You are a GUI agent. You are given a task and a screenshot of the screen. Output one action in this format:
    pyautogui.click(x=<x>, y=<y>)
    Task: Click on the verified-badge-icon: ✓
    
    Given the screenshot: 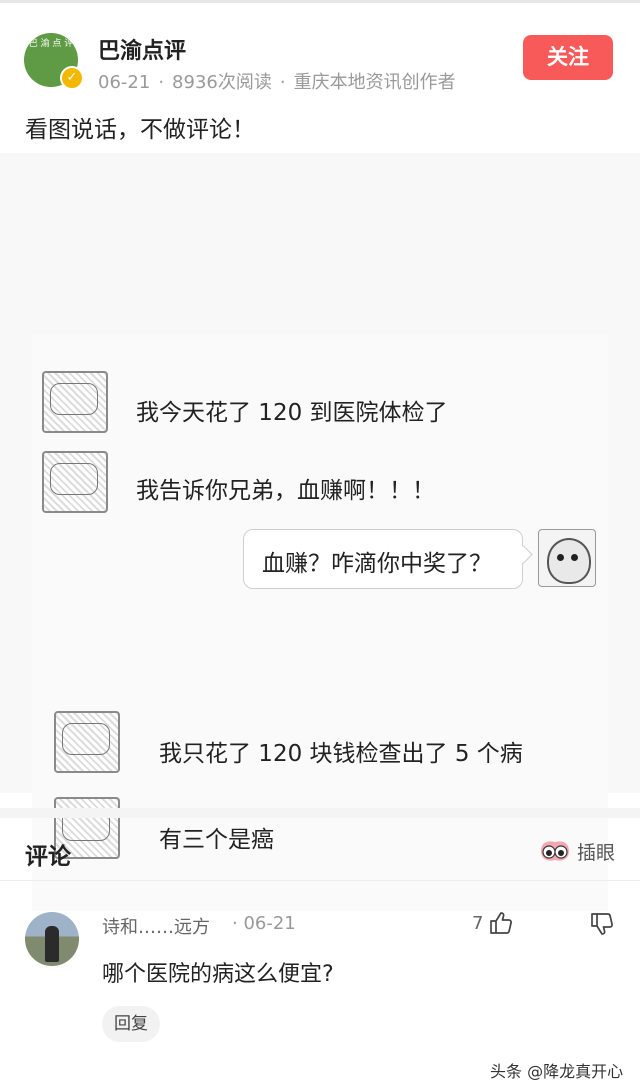 What is the action you would take?
    pyautogui.click(x=72, y=78)
    